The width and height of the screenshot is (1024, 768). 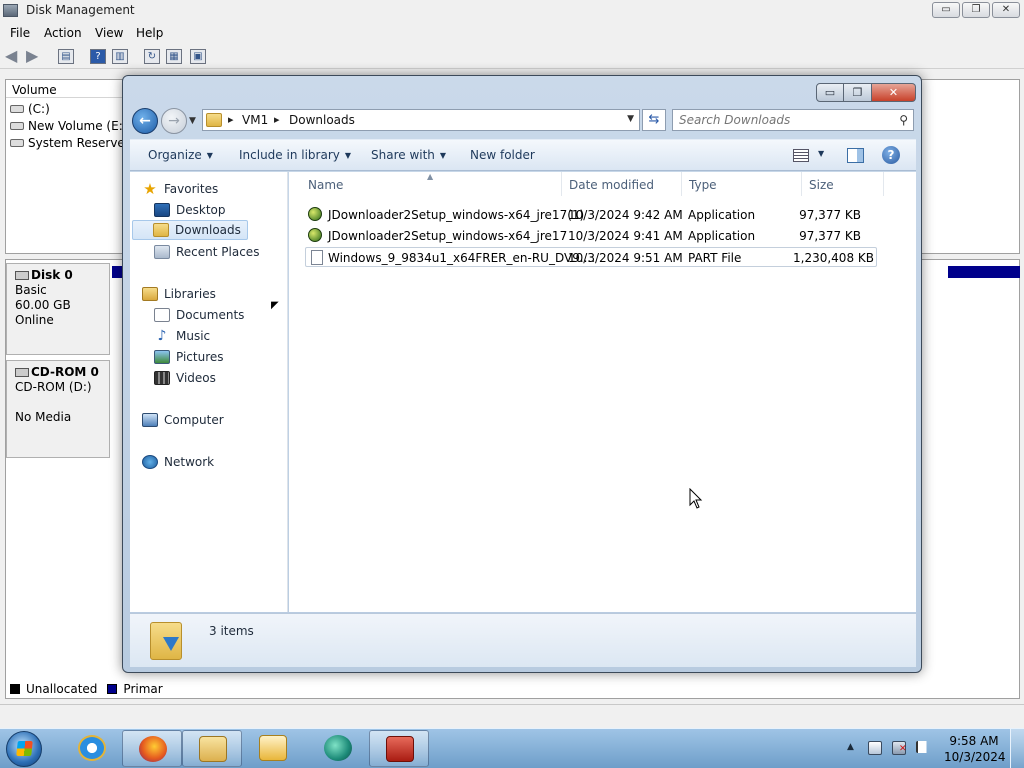 What do you see at coordinates (65, 89) in the screenshot?
I see `volume-column-header: Volume` at bounding box center [65, 89].